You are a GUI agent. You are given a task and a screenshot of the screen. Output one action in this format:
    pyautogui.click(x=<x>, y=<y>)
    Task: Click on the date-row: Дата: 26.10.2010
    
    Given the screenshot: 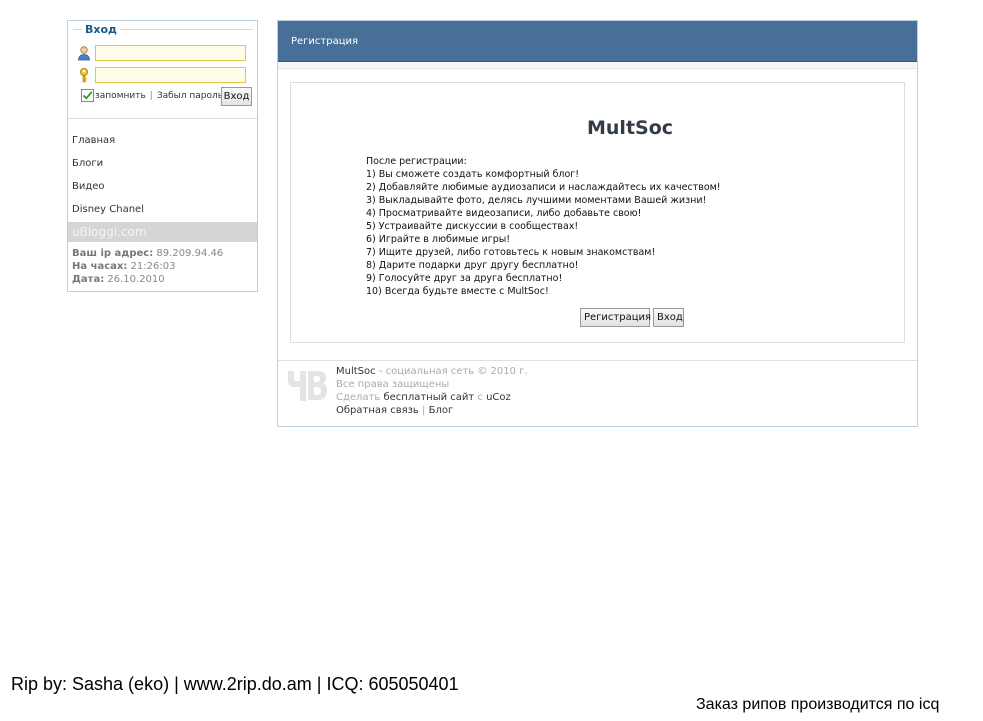 What is the action you would take?
    pyautogui.click(x=147, y=279)
    